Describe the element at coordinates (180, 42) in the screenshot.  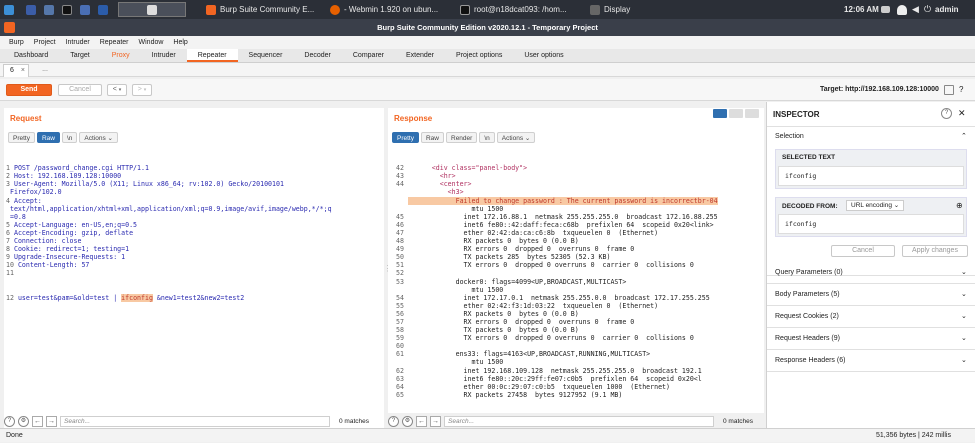
I see `menu-help: Help` at that location.